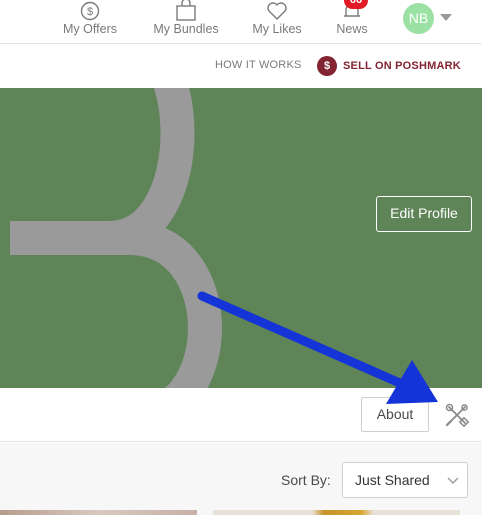 The width and height of the screenshot is (482, 515). Describe the element at coordinates (418, 18) in the screenshot. I see `avatar: NB` at that location.